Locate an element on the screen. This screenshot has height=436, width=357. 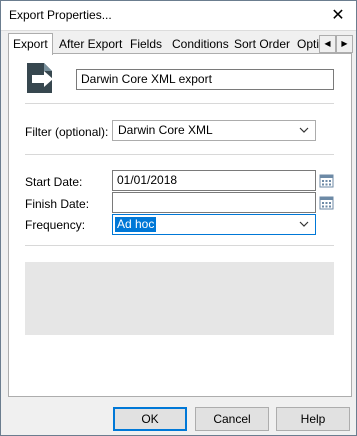
tab-after-export: After Export is located at coordinates (90, 44).